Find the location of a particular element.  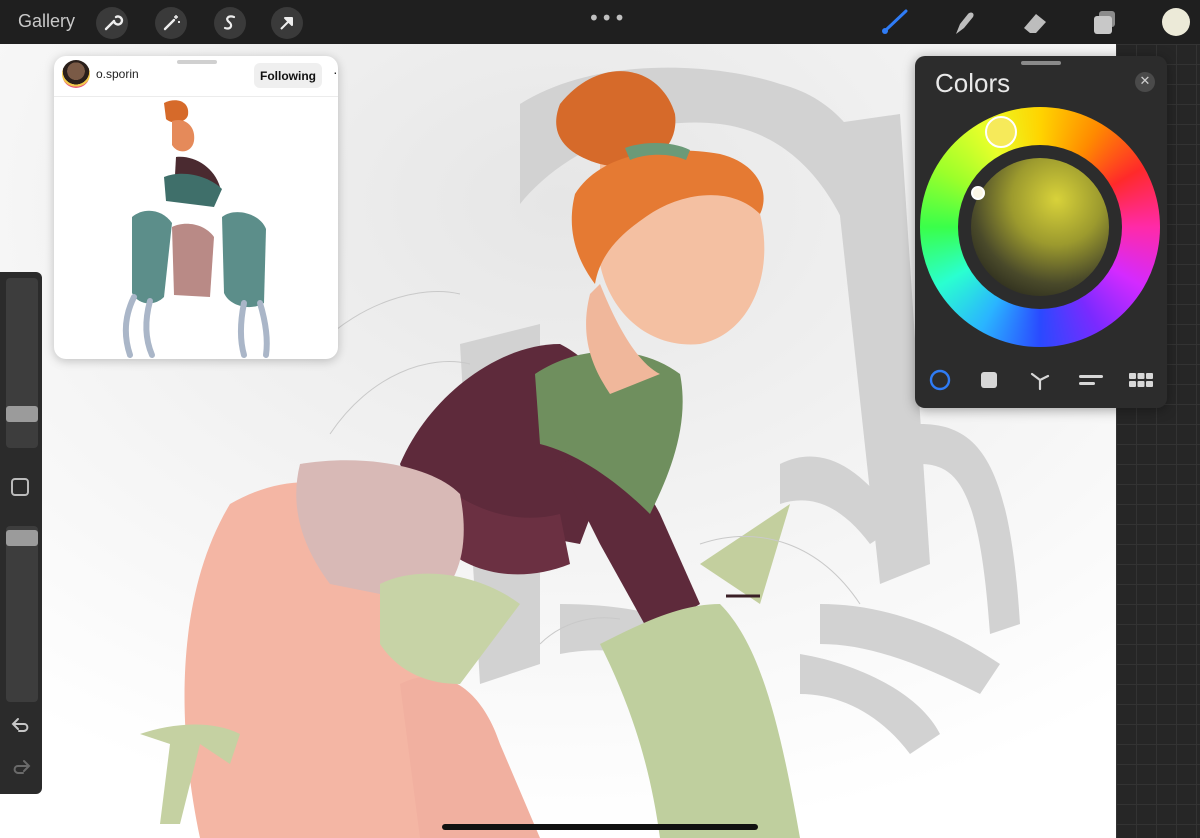

selection-s-icon is located at coordinates (230, 23).